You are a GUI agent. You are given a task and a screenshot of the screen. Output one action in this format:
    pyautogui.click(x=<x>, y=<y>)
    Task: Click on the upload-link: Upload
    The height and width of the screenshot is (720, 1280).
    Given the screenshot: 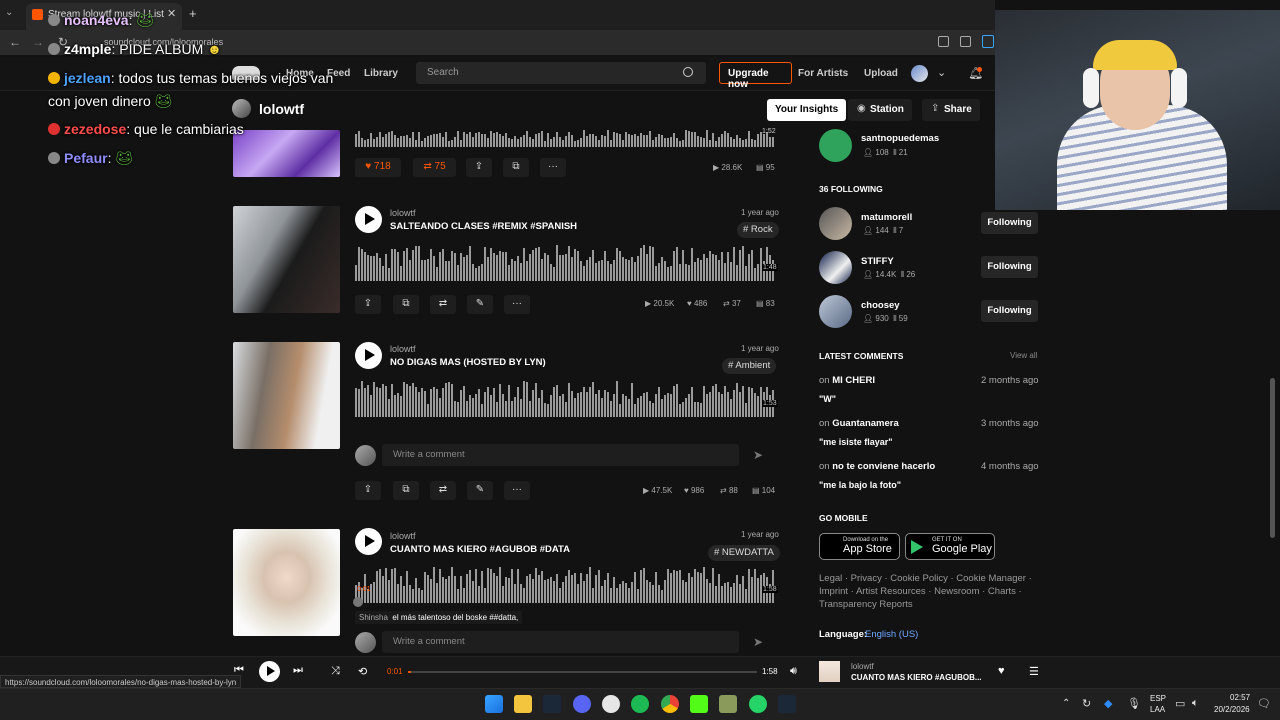 What is the action you would take?
    pyautogui.click(x=881, y=73)
    